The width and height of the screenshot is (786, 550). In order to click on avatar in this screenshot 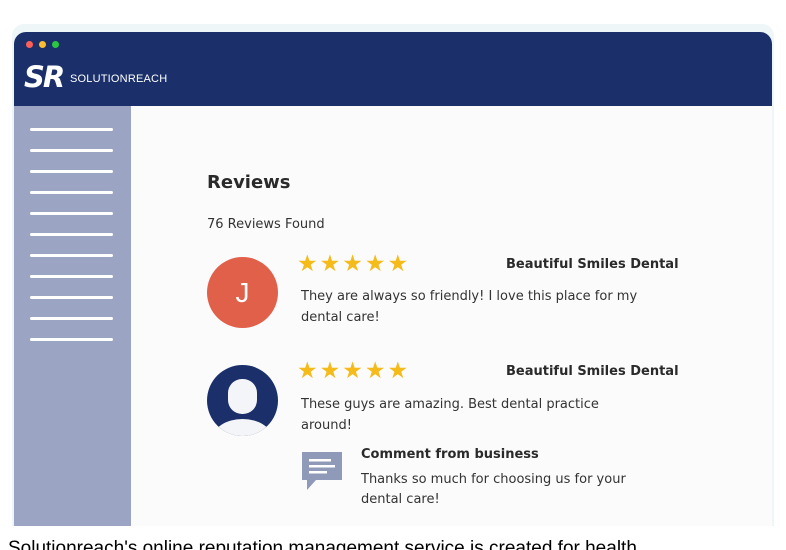, I will do `click(242, 400)`.